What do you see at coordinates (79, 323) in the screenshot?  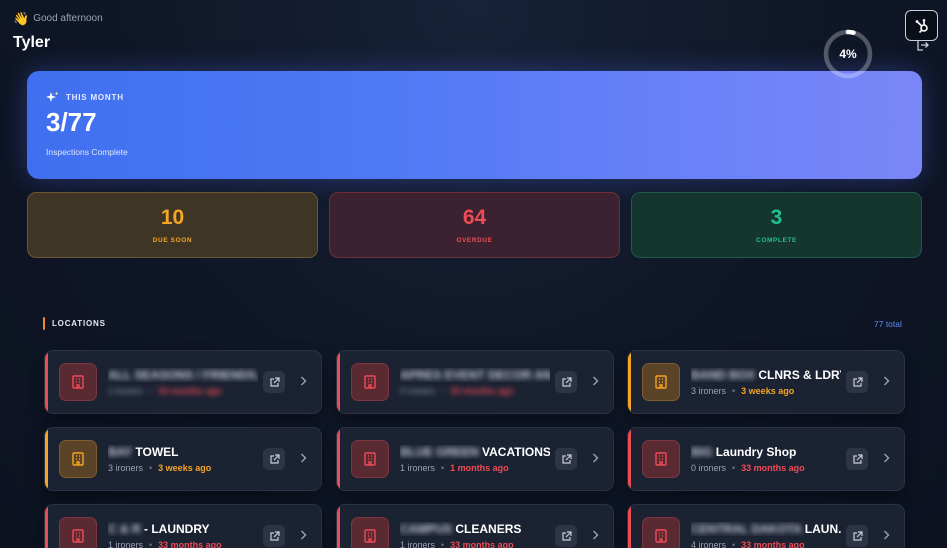 I see `locations-title: LOCATIONS` at bounding box center [79, 323].